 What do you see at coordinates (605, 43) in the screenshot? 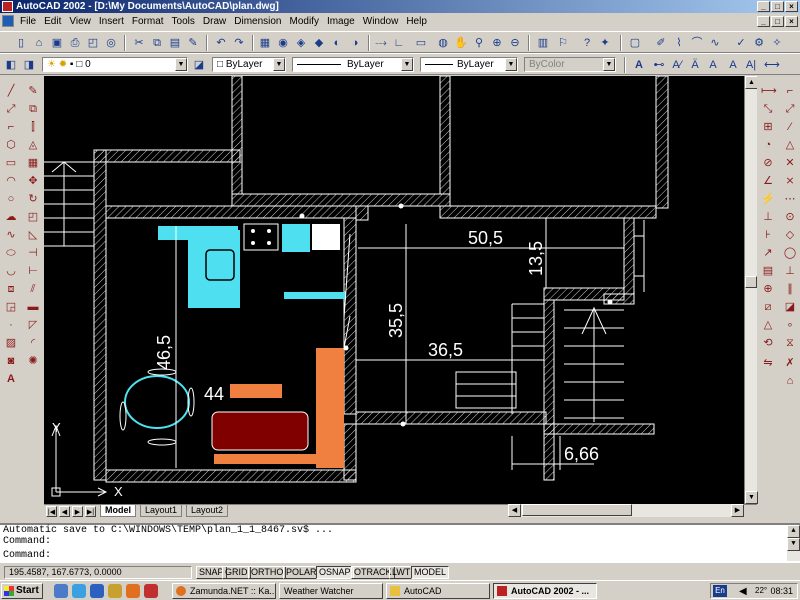
I see `today-icon: ✦` at bounding box center [605, 43].